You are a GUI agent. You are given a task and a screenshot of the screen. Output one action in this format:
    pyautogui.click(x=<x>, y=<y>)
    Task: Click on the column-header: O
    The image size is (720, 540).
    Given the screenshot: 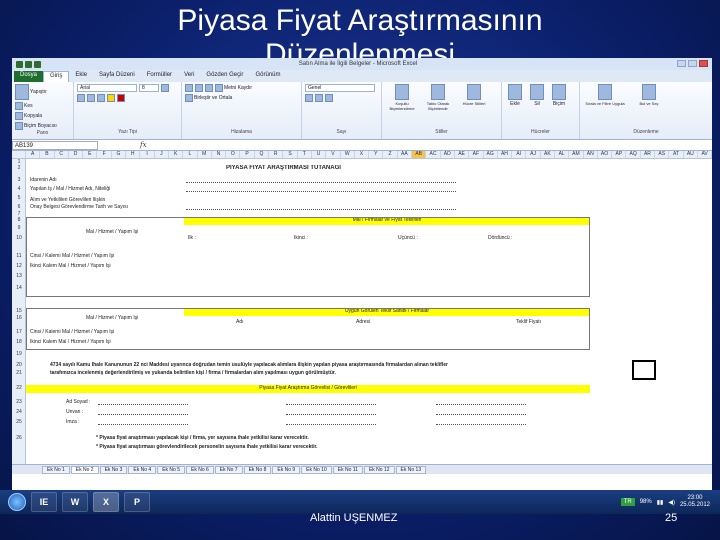 What is the action you would take?
    pyautogui.click(x=233, y=154)
    